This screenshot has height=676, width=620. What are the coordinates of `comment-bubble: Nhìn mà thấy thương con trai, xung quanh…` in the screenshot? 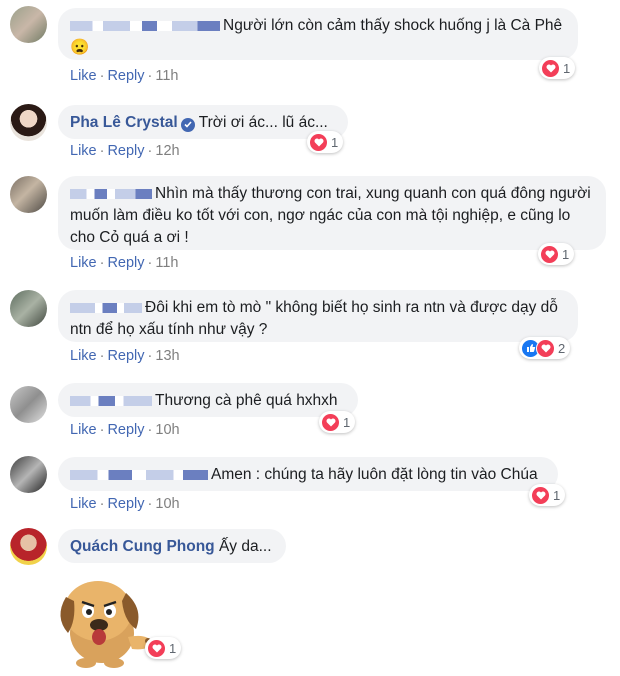 It's located at (332, 213).